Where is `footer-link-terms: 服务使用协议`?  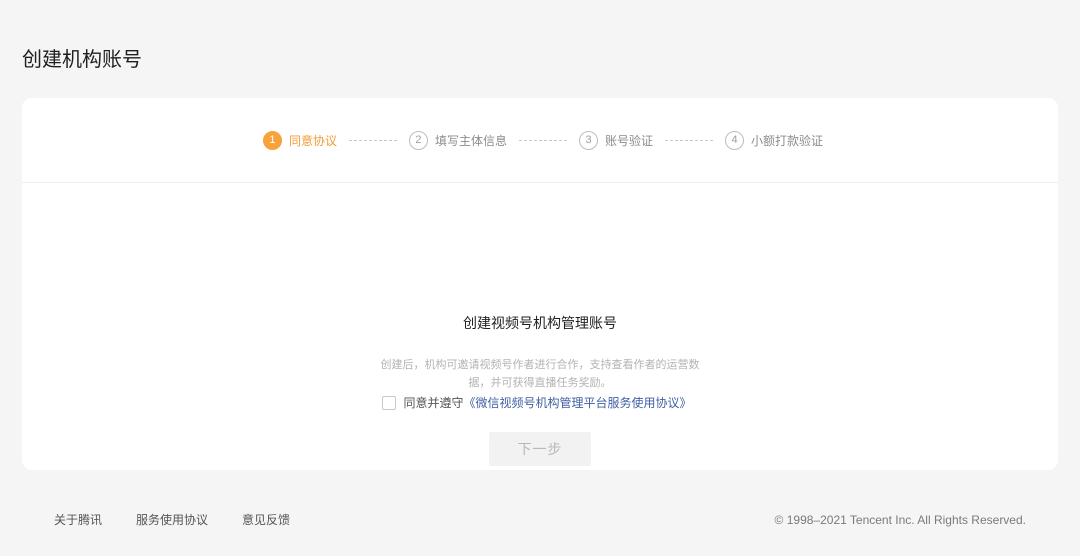
footer-link-terms: 服务使用协议 is located at coordinates (172, 520).